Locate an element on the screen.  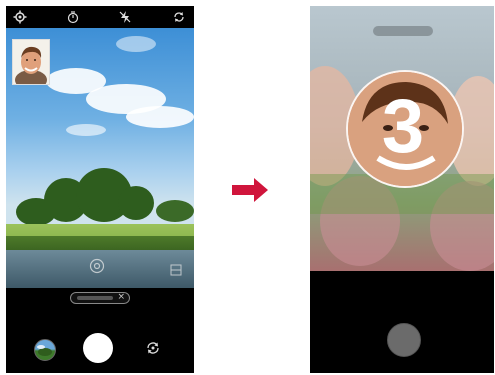
flash-off-icon is located at coordinates (125, 17).